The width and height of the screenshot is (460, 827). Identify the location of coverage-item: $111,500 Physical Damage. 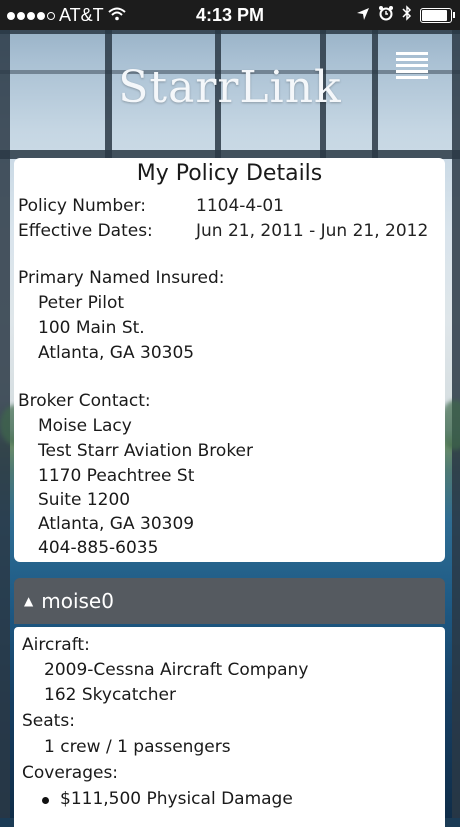
(176, 799).